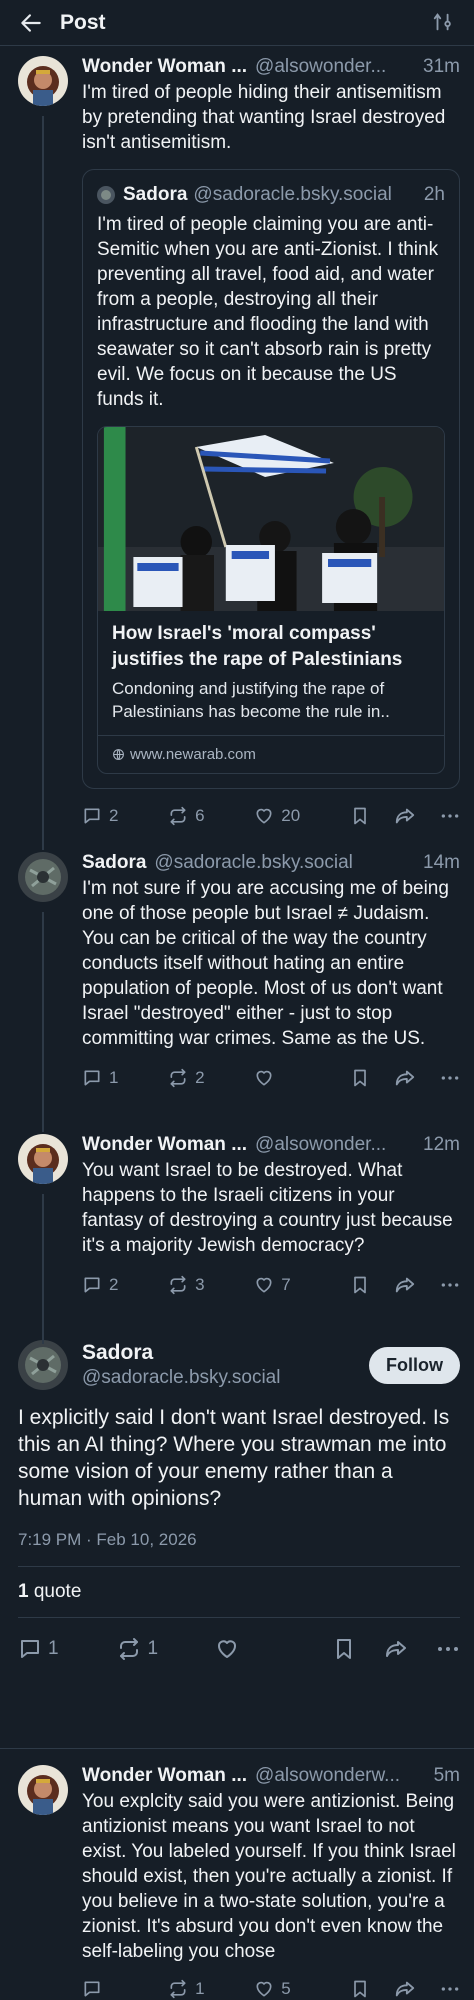  What do you see at coordinates (23, 1591) in the screenshot?
I see `quote-count: 1` at bounding box center [23, 1591].